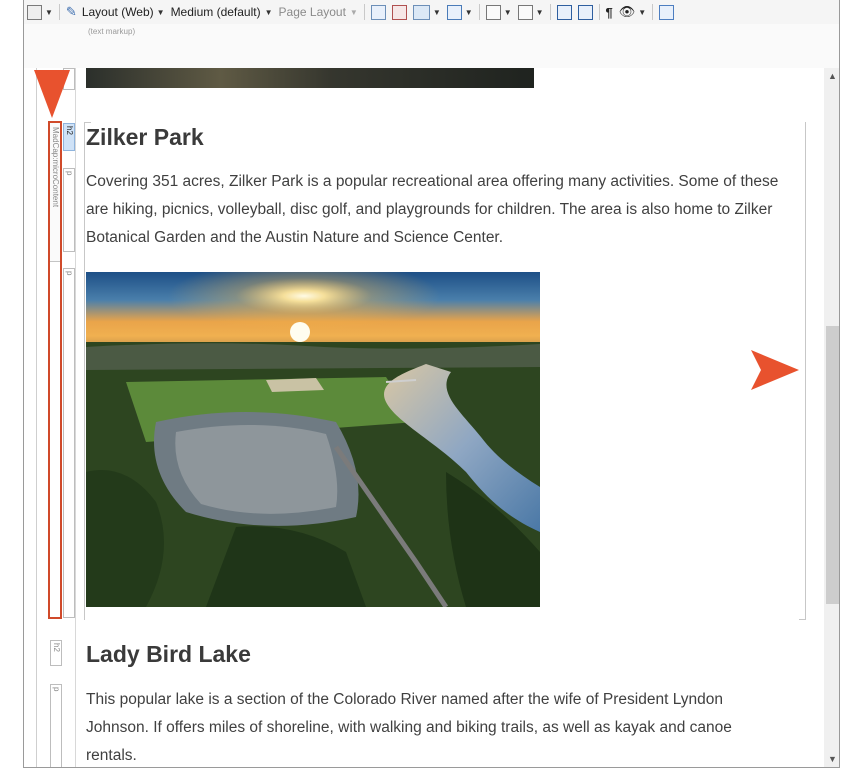 This screenshot has width=841, height=769. I want to click on scroll-up-icon: ▲, so click(831, 76).